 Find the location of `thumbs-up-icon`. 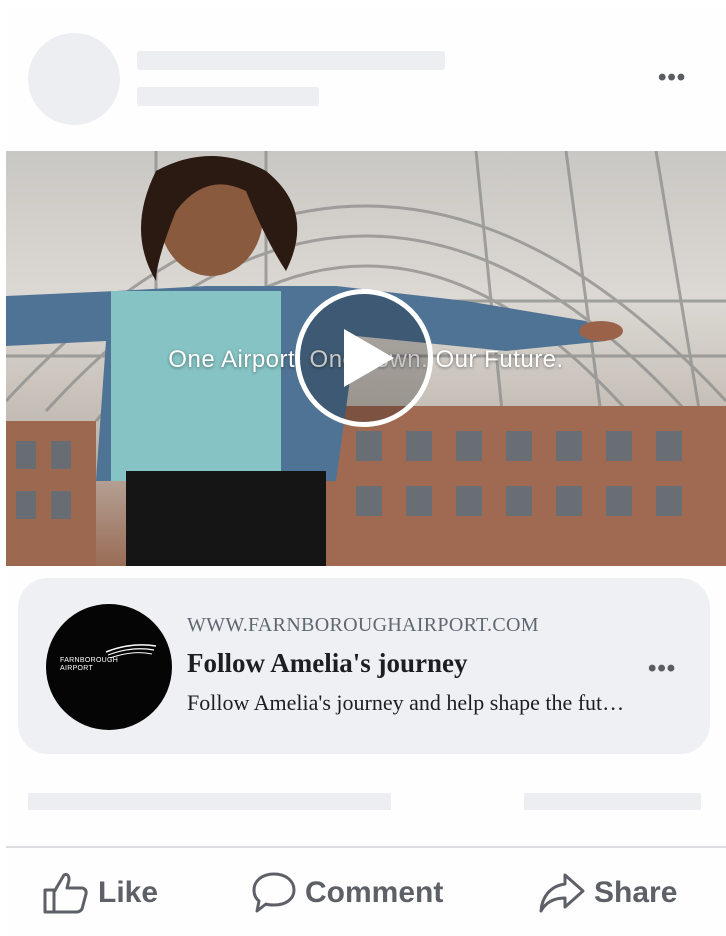

thumbs-up-icon is located at coordinates (65, 893).